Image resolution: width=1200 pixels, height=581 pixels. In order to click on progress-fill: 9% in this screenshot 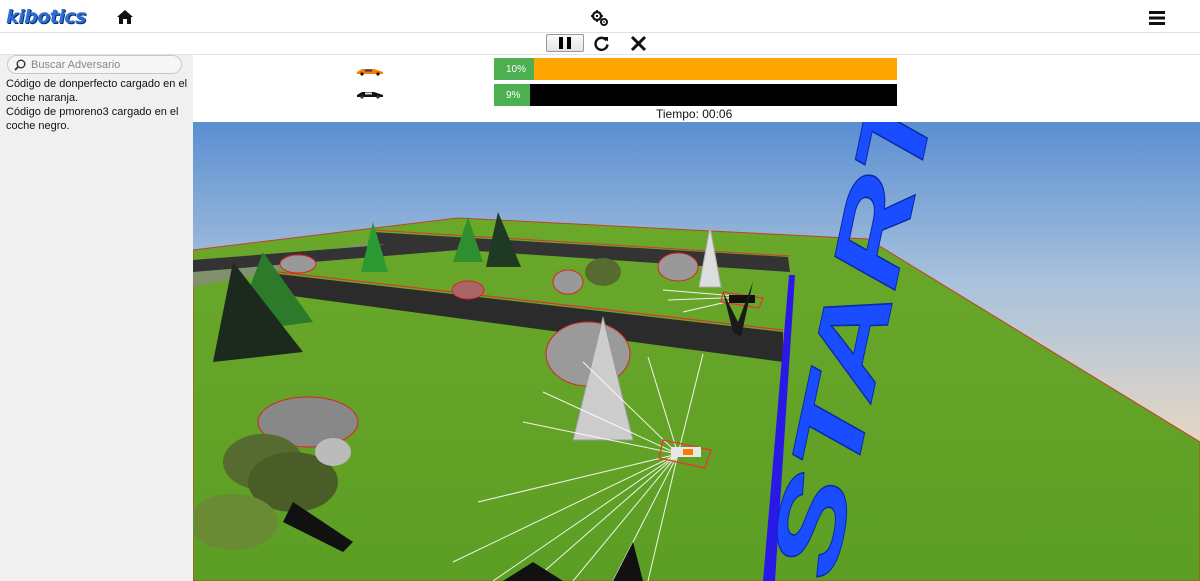, I will do `click(512, 95)`.